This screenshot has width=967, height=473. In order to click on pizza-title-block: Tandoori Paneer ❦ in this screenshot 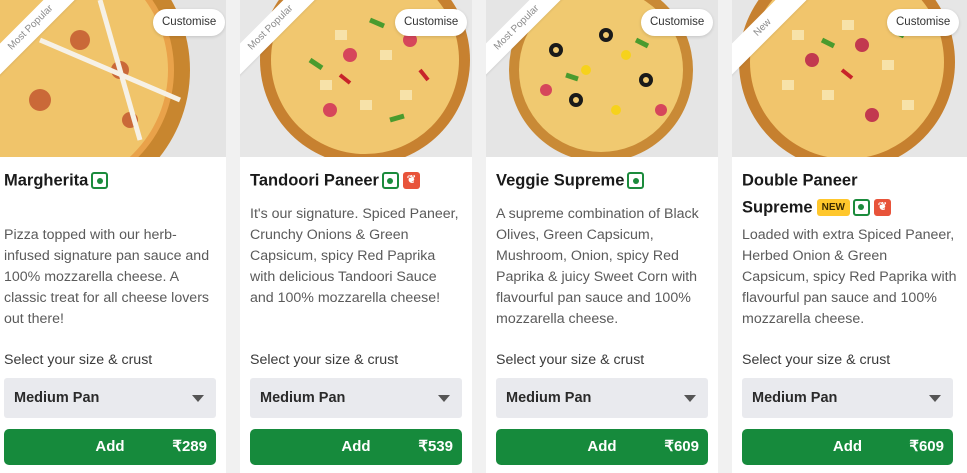, I will do `click(356, 180)`.